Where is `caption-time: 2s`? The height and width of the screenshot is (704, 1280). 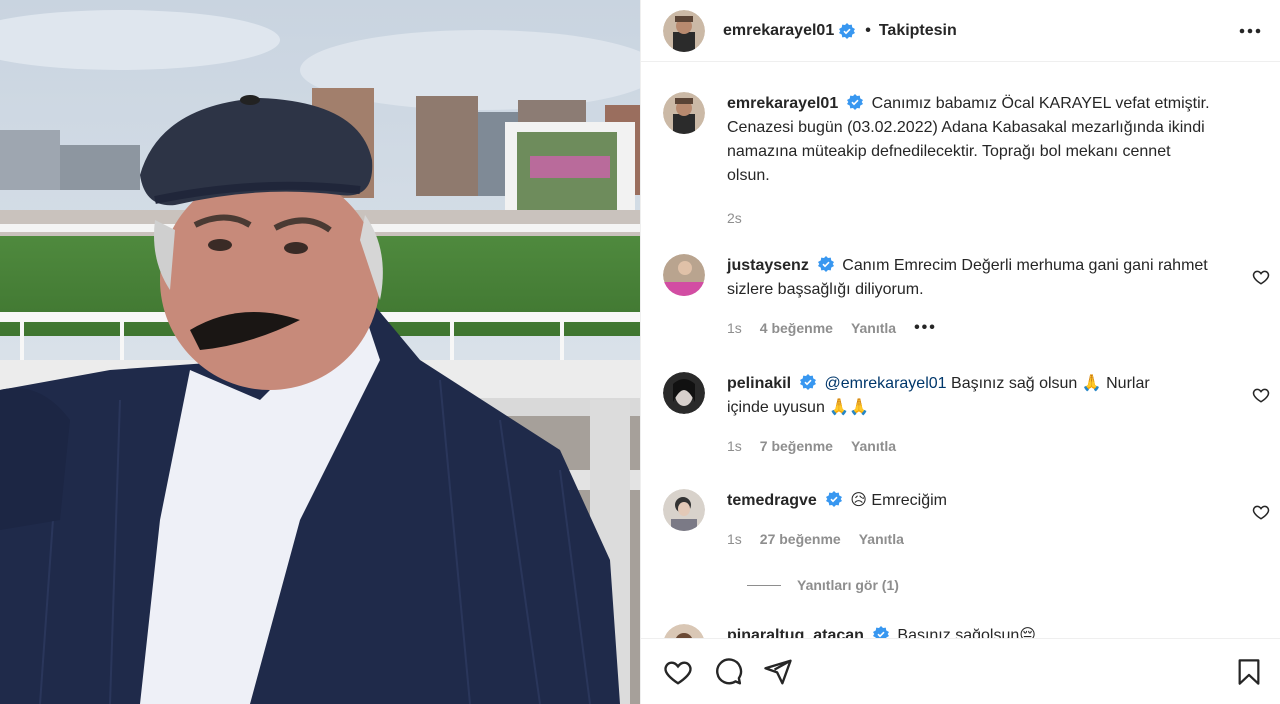
caption-time: 2s is located at coordinates (734, 218).